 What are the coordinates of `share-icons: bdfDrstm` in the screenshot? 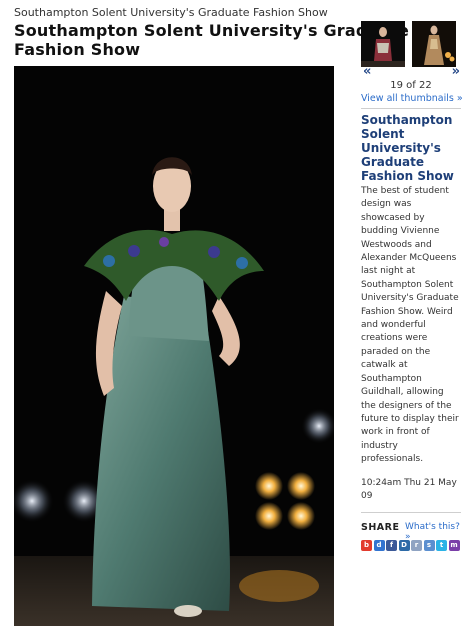 It's located at (412, 546).